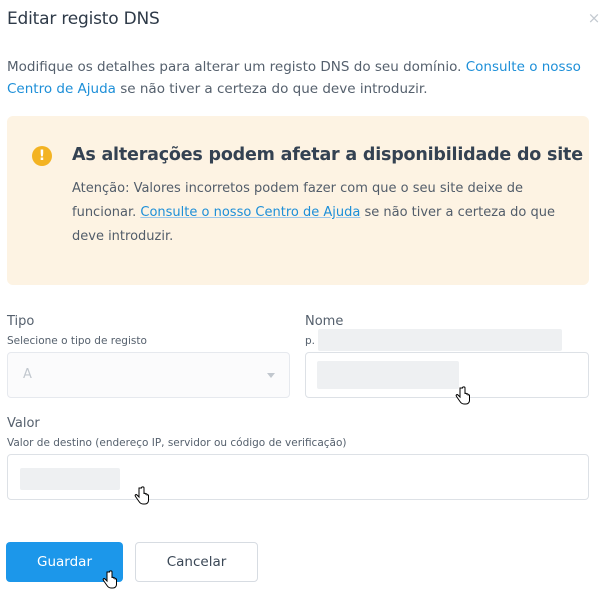  Describe the element at coordinates (148, 375) in the screenshot. I see `tipo-select: A` at that location.